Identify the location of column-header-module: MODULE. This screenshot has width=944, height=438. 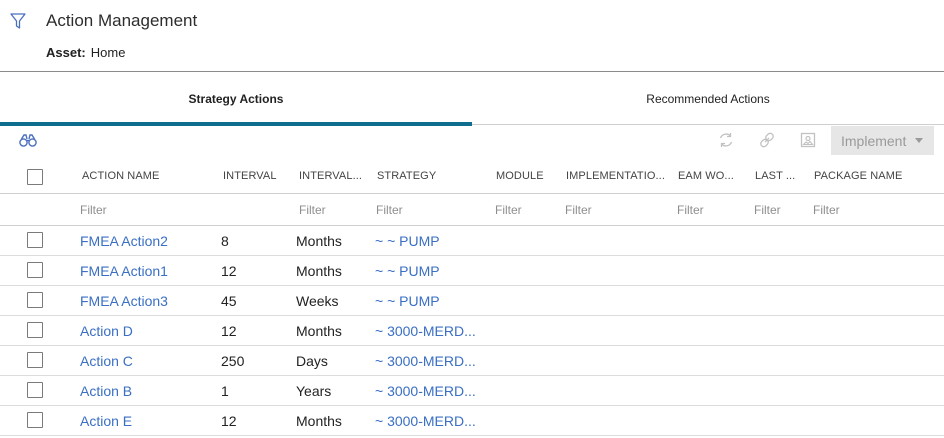
(526, 175).